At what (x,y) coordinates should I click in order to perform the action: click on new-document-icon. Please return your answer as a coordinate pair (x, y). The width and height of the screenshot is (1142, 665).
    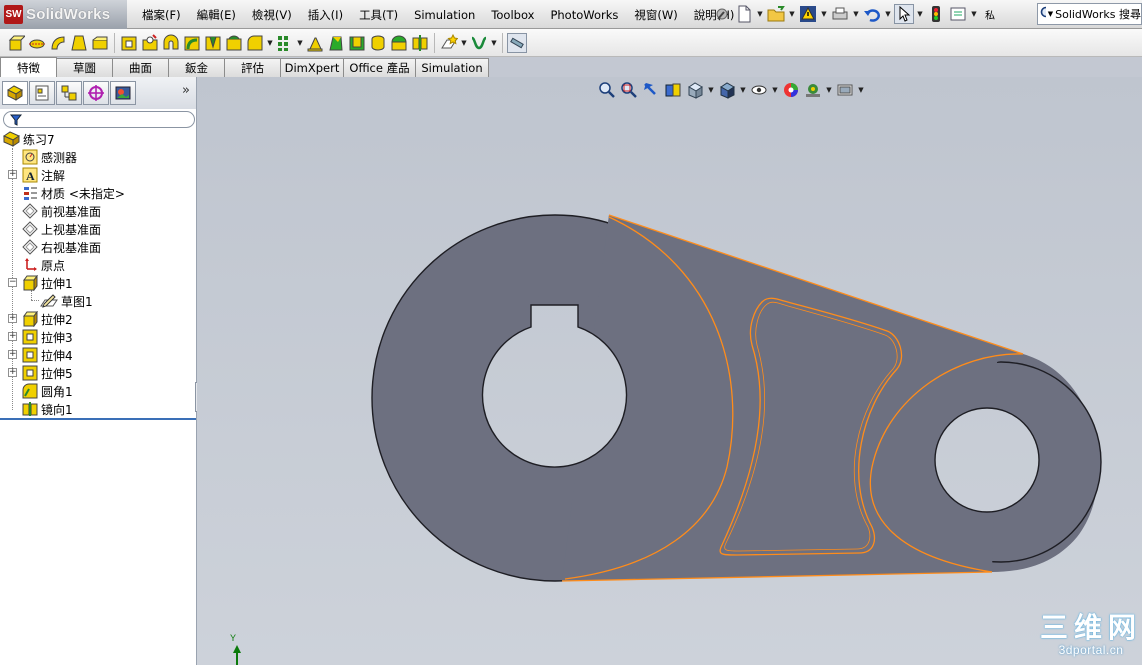
    Looking at the image, I should click on (744, 14).